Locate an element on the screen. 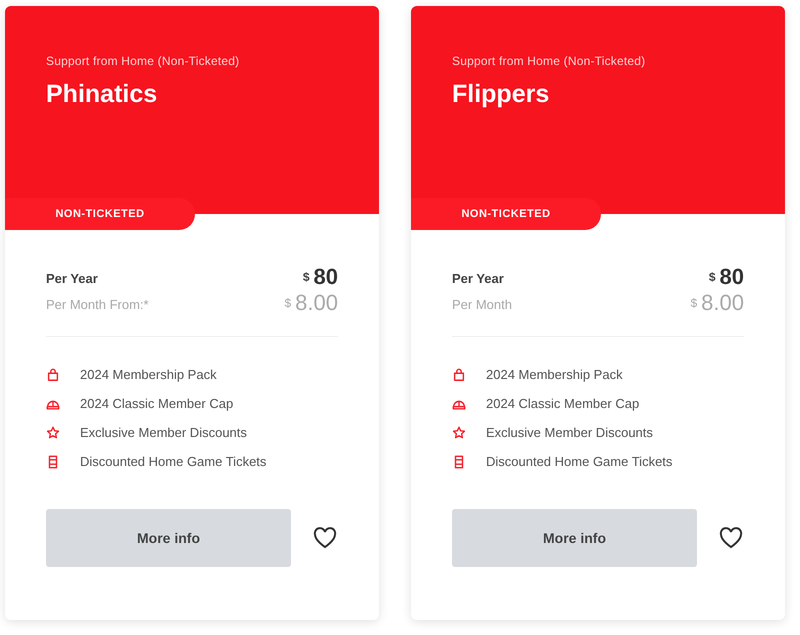 The width and height of the screenshot is (800, 635). card-title: Flippers is located at coordinates (501, 94).